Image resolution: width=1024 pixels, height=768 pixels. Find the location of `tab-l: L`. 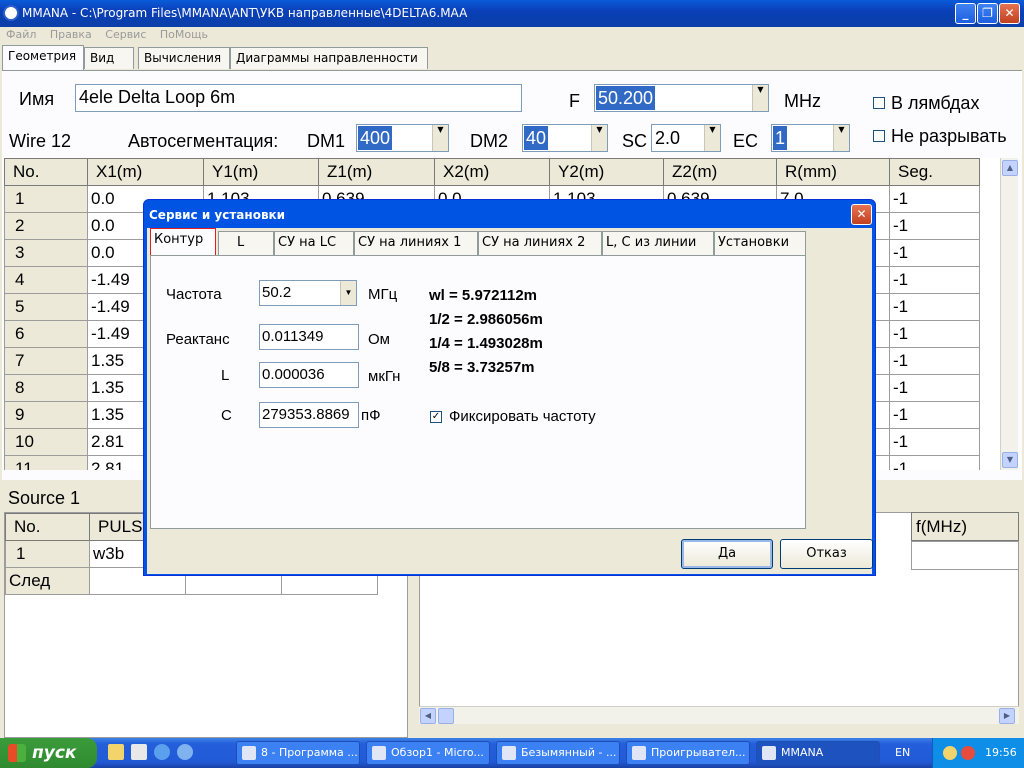

tab-l: L is located at coordinates (246, 243).